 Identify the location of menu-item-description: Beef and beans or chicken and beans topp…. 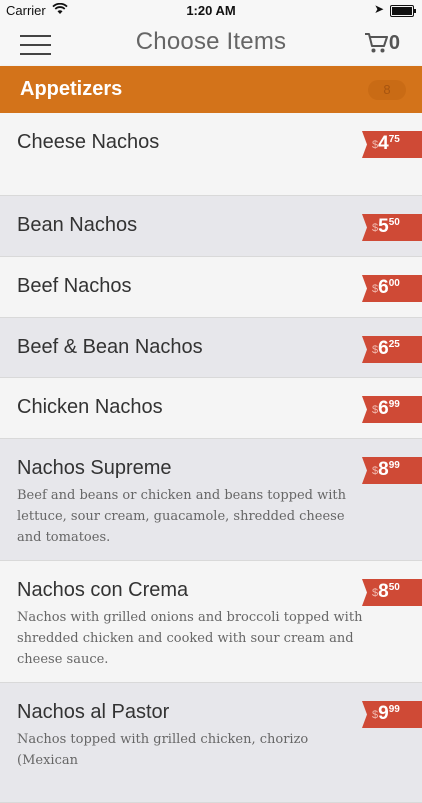
(181, 516).